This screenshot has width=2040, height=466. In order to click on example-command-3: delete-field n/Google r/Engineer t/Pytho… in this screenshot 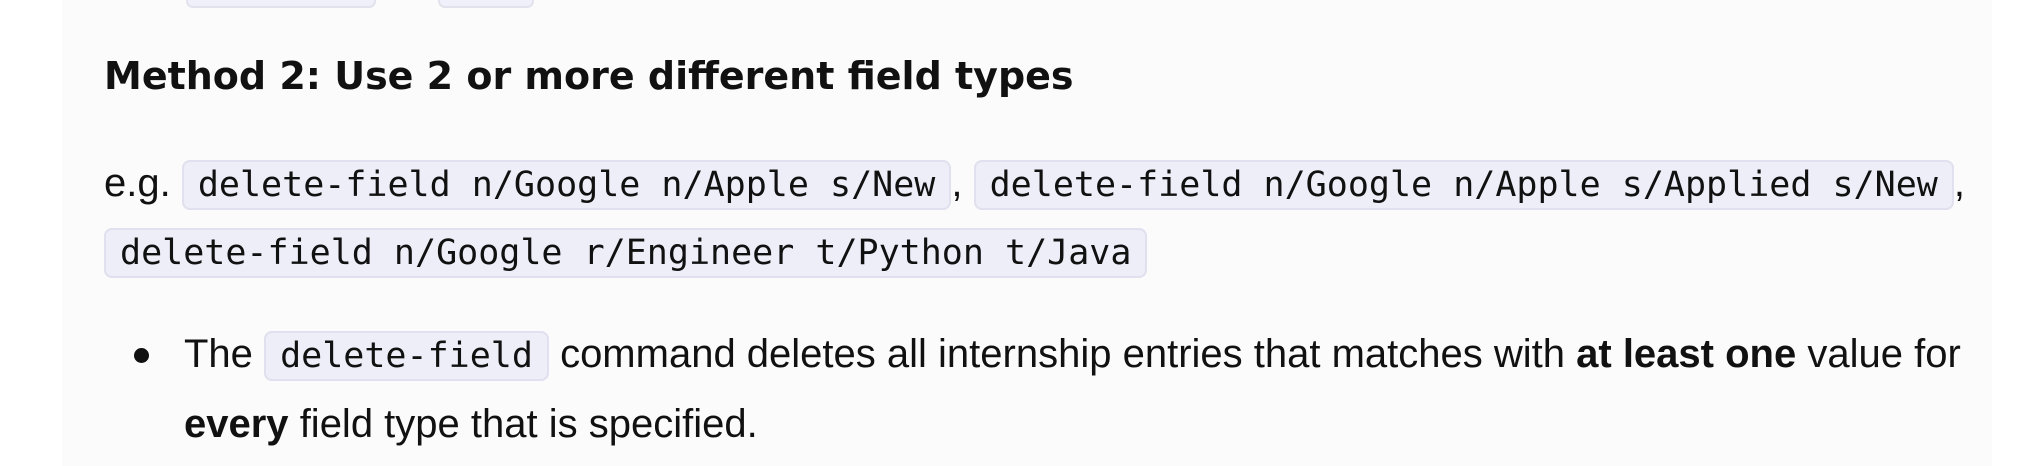, I will do `click(626, 253)`.